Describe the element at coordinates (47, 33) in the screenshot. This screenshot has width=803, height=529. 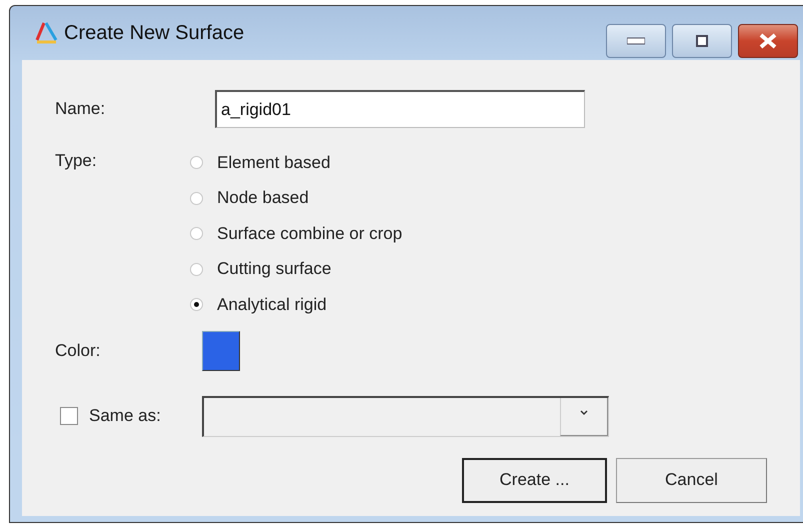
I see `triangle-logo-icon` at that location.